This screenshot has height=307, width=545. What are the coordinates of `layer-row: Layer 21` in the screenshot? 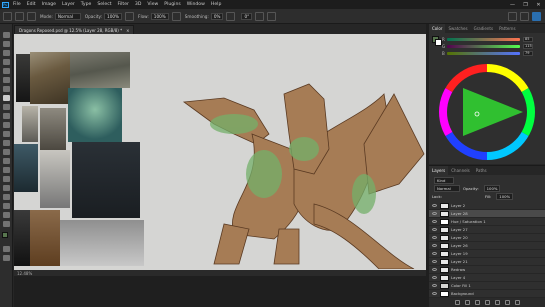 It's located at (487, 262).